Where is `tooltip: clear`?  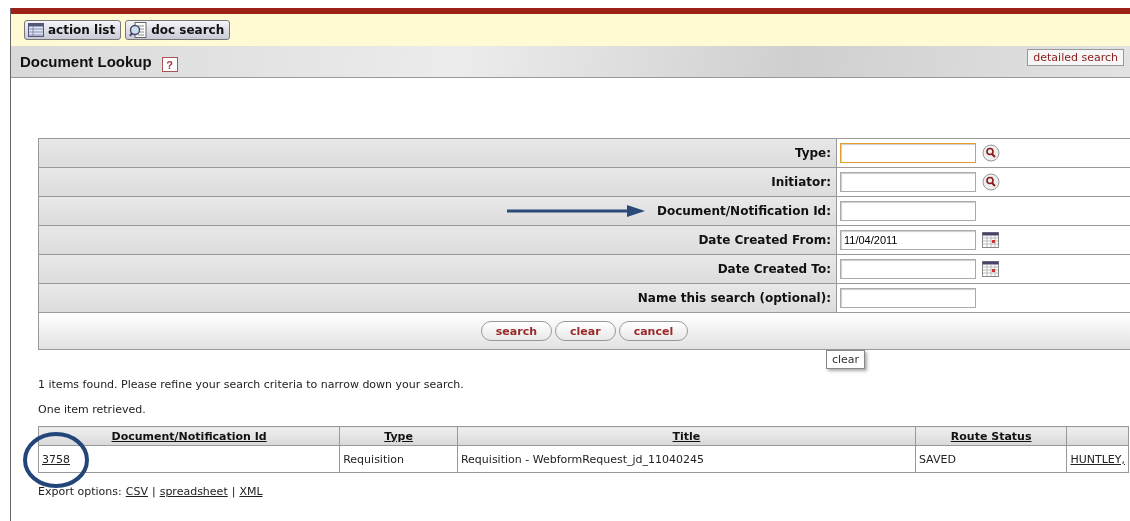 tooltip: clear is located at coordinates (846, 359).